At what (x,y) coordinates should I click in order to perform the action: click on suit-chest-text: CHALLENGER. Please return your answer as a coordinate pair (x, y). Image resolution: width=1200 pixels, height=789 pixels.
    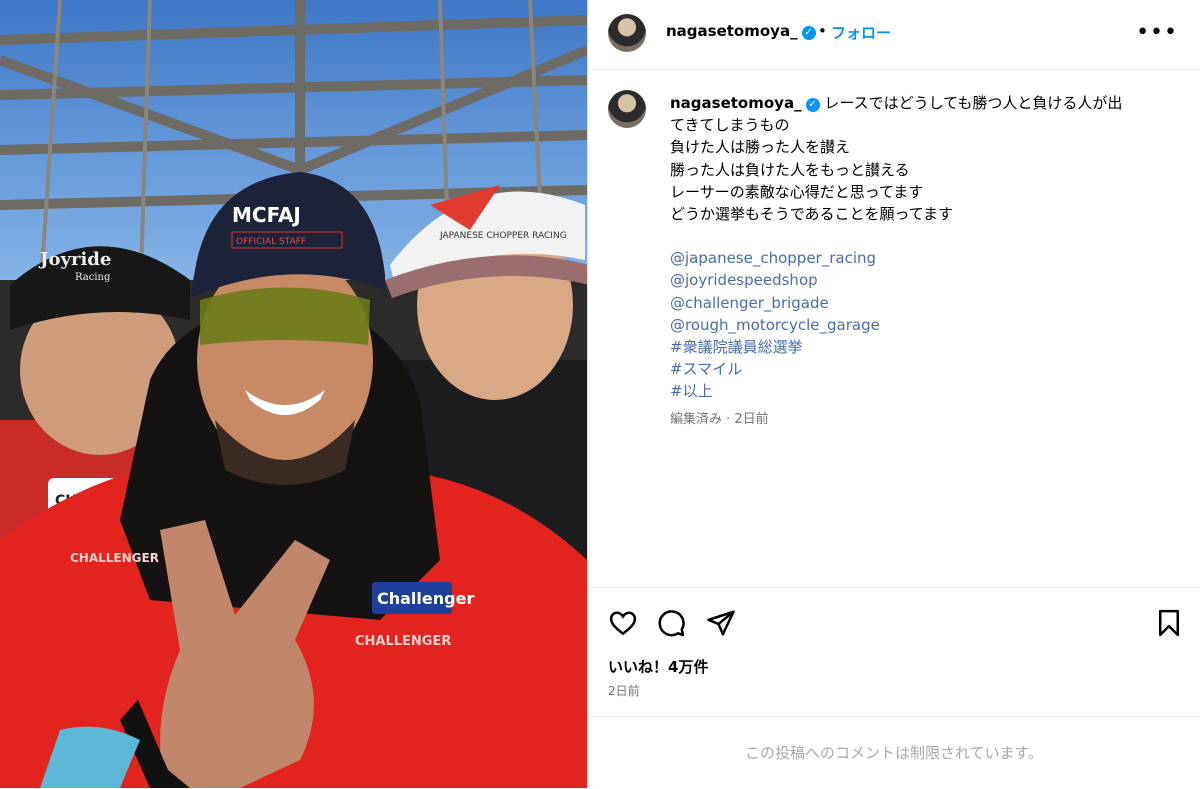
    Looking at the image, I should click on (403, 641).